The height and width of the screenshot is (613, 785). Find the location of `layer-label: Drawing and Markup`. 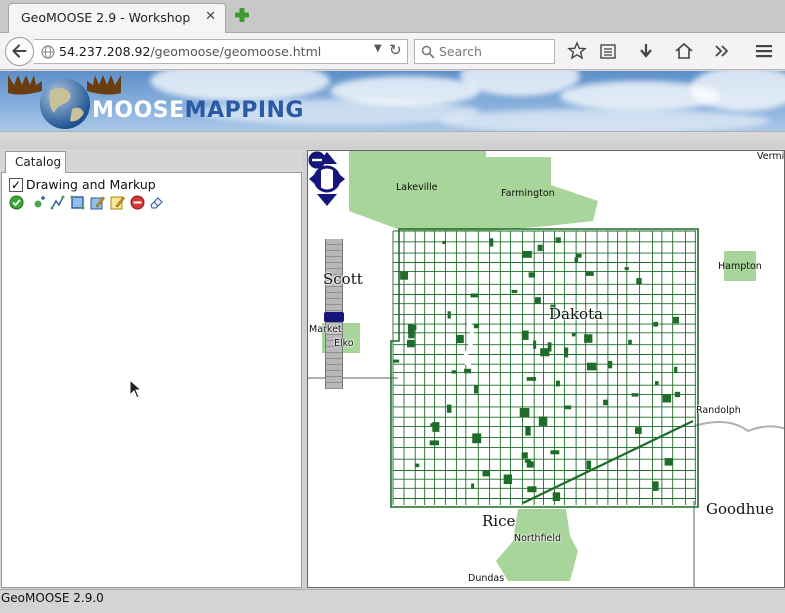

layer-label: Drawing and Markup is located at coordinates (91, 184).